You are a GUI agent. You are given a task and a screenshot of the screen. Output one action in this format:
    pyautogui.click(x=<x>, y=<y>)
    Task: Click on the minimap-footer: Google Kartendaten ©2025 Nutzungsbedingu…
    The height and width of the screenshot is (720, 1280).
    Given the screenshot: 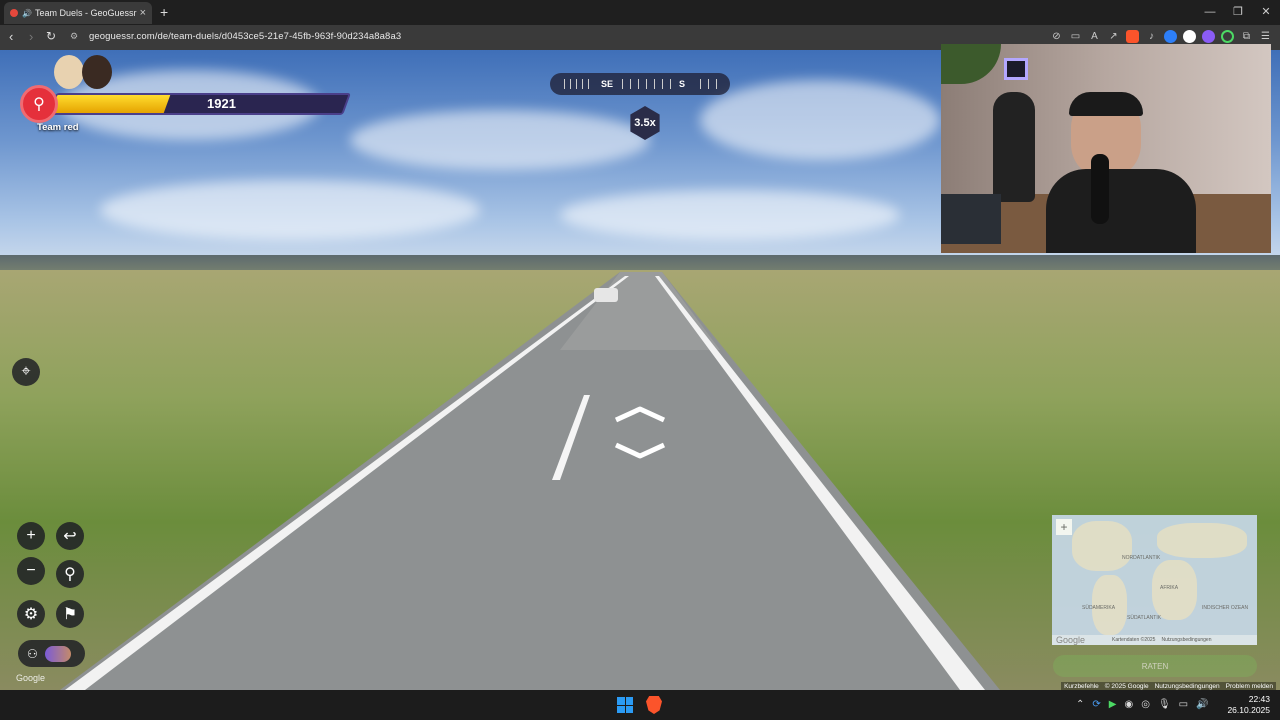 What is the action you would take?
    pyautogui.click(x=1154, y=640)
    